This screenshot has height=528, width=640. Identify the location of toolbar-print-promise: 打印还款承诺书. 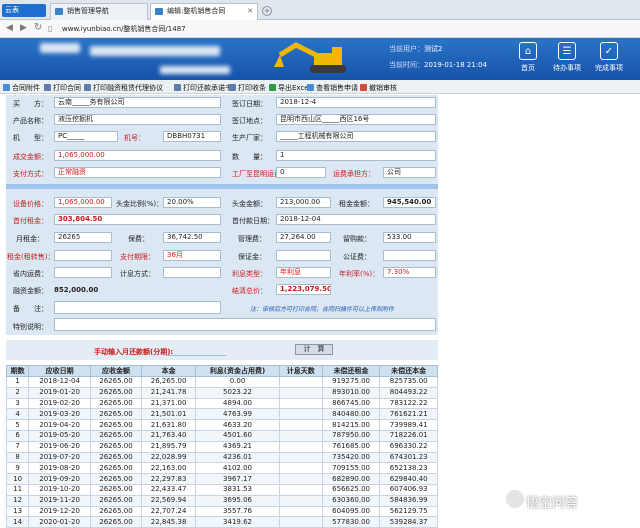
(203, 88).